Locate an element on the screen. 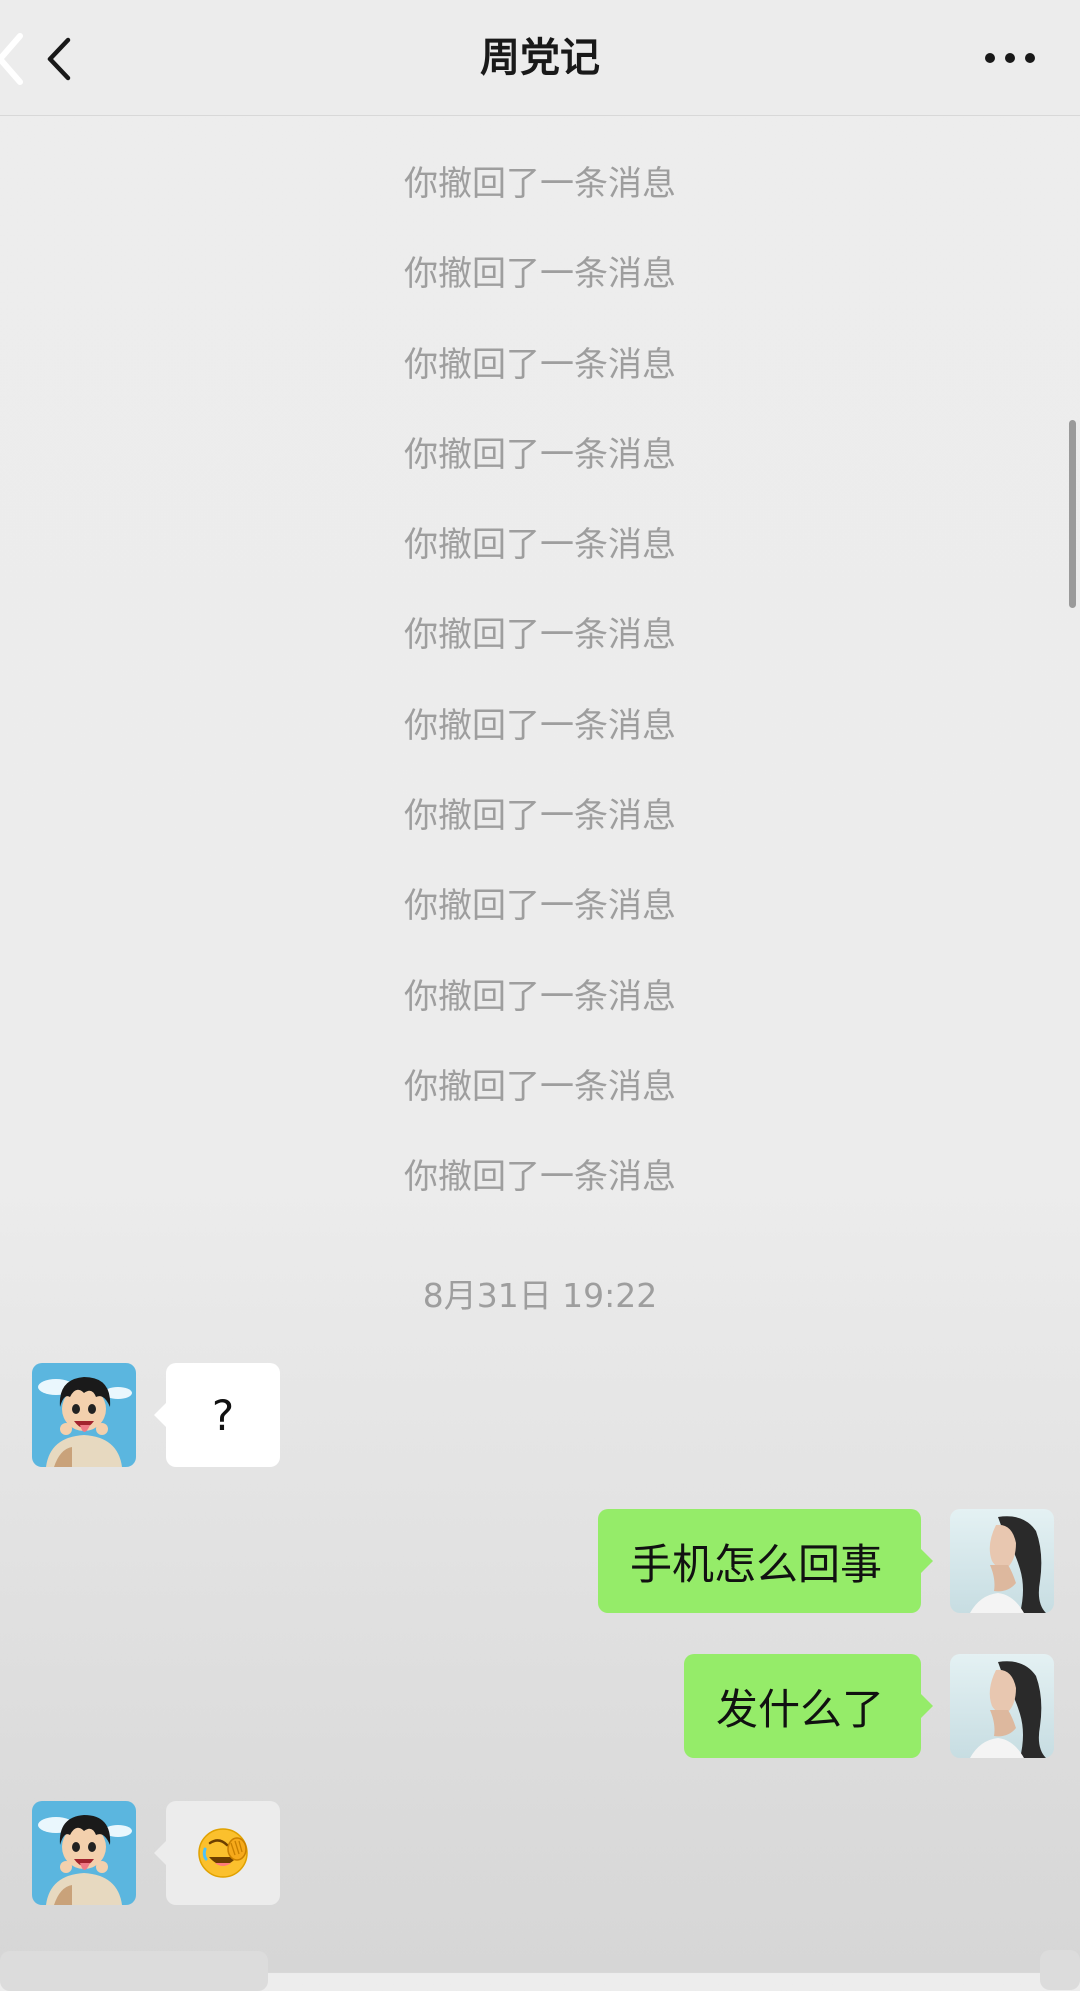  message-text: 发什么了 is located at coordinates (800, 1709).